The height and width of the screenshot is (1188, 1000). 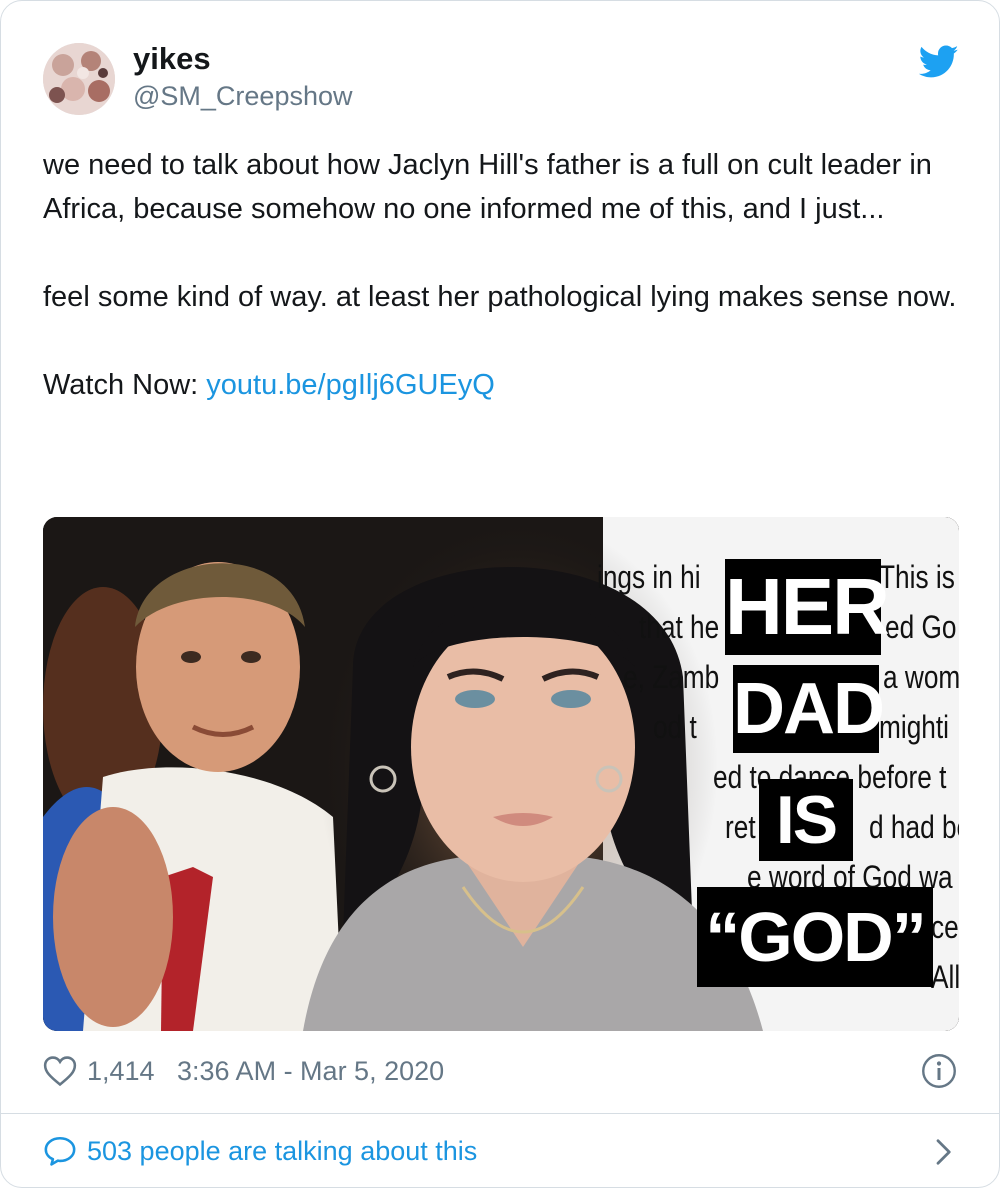 What do you see at coordinates (815, 937) in the screenshot?
I see `overlay-word-god: “GOD”` at bounding box center [815, 937].